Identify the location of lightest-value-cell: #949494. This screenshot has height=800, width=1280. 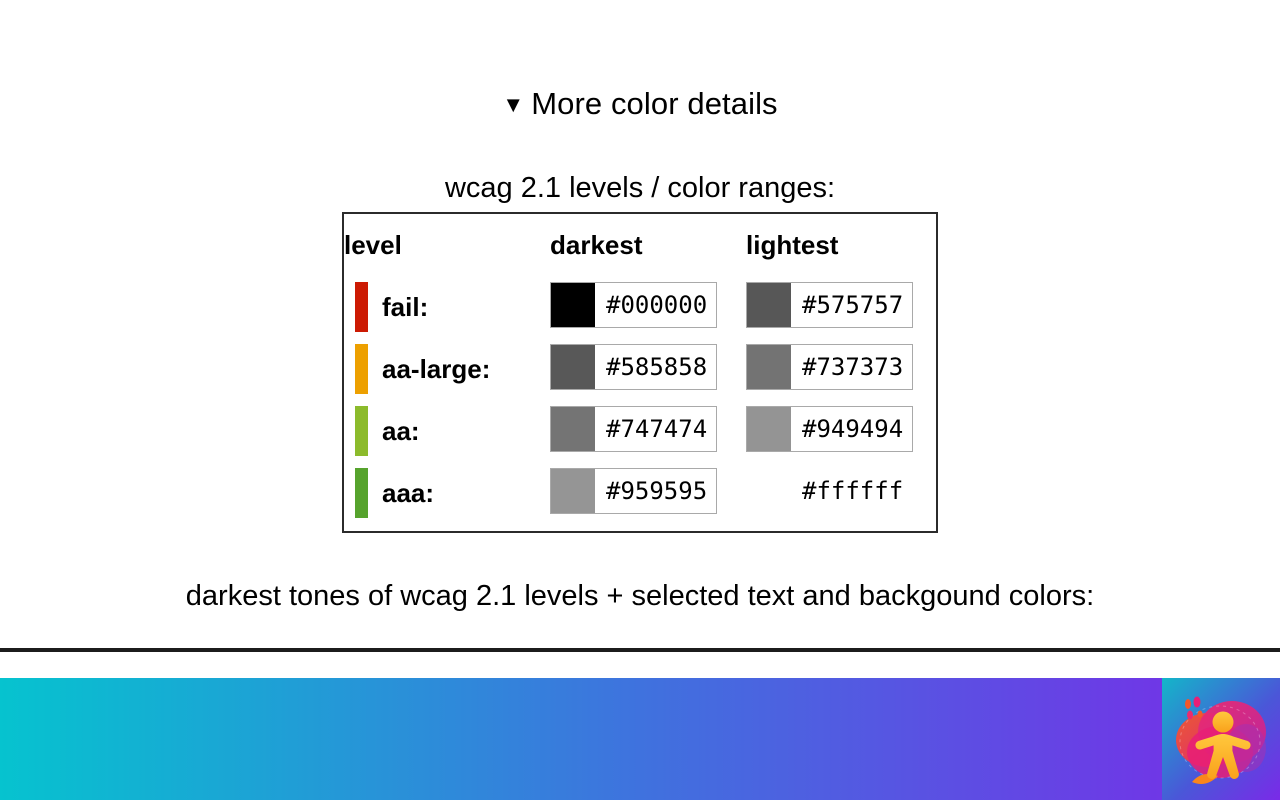
(841, 431).